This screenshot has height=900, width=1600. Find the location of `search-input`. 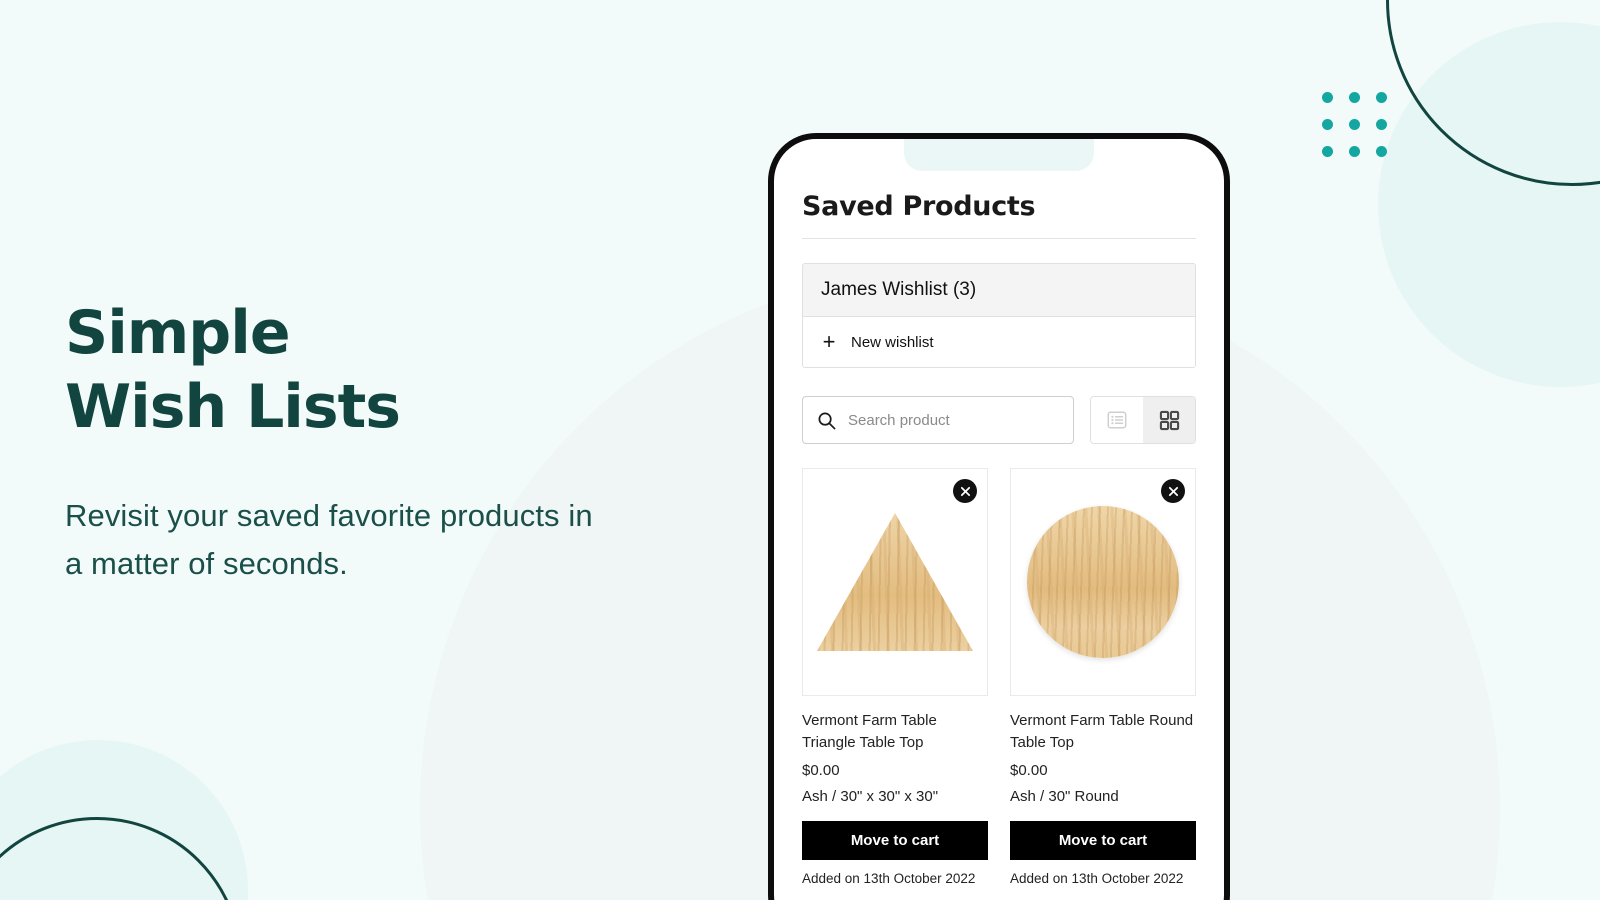

search-input is located at coordinates (953, 420).